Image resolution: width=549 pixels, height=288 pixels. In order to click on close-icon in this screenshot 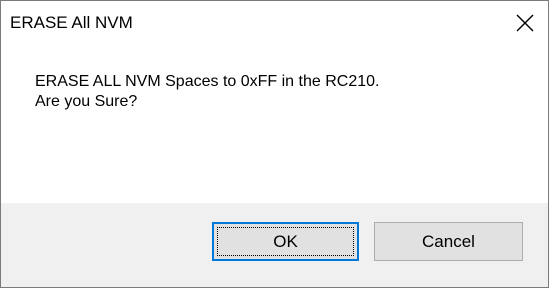, I will do `click(525, 23)`.